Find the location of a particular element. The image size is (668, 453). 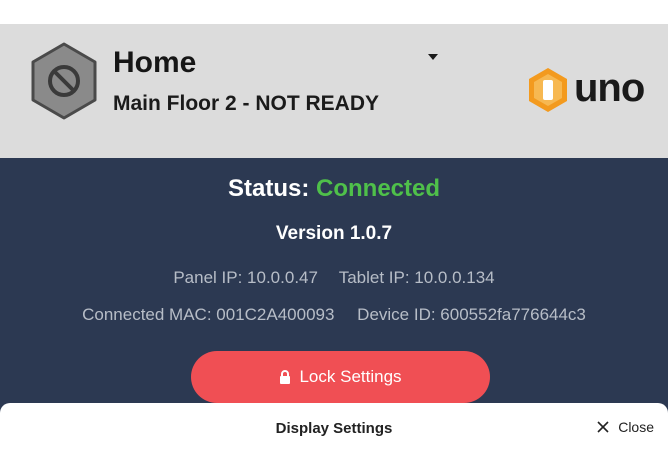

close-icon is located at coordinates (603, 427).